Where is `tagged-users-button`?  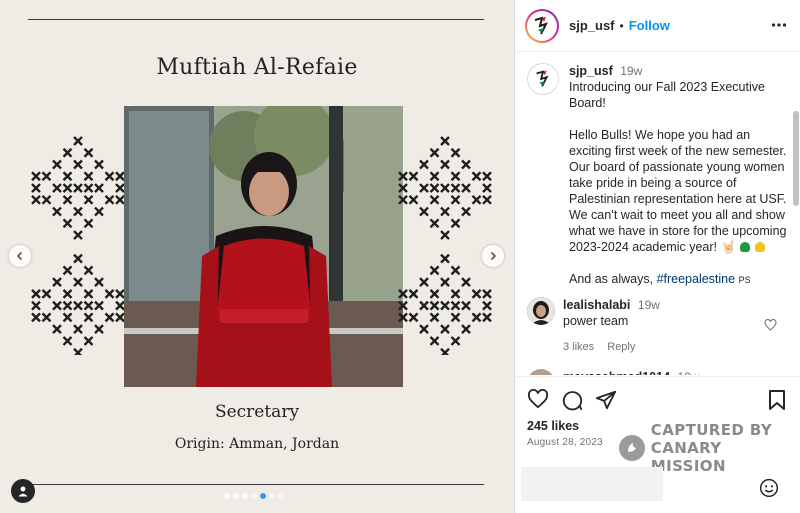 tagged-users-button is located at coordinates (23, 491).